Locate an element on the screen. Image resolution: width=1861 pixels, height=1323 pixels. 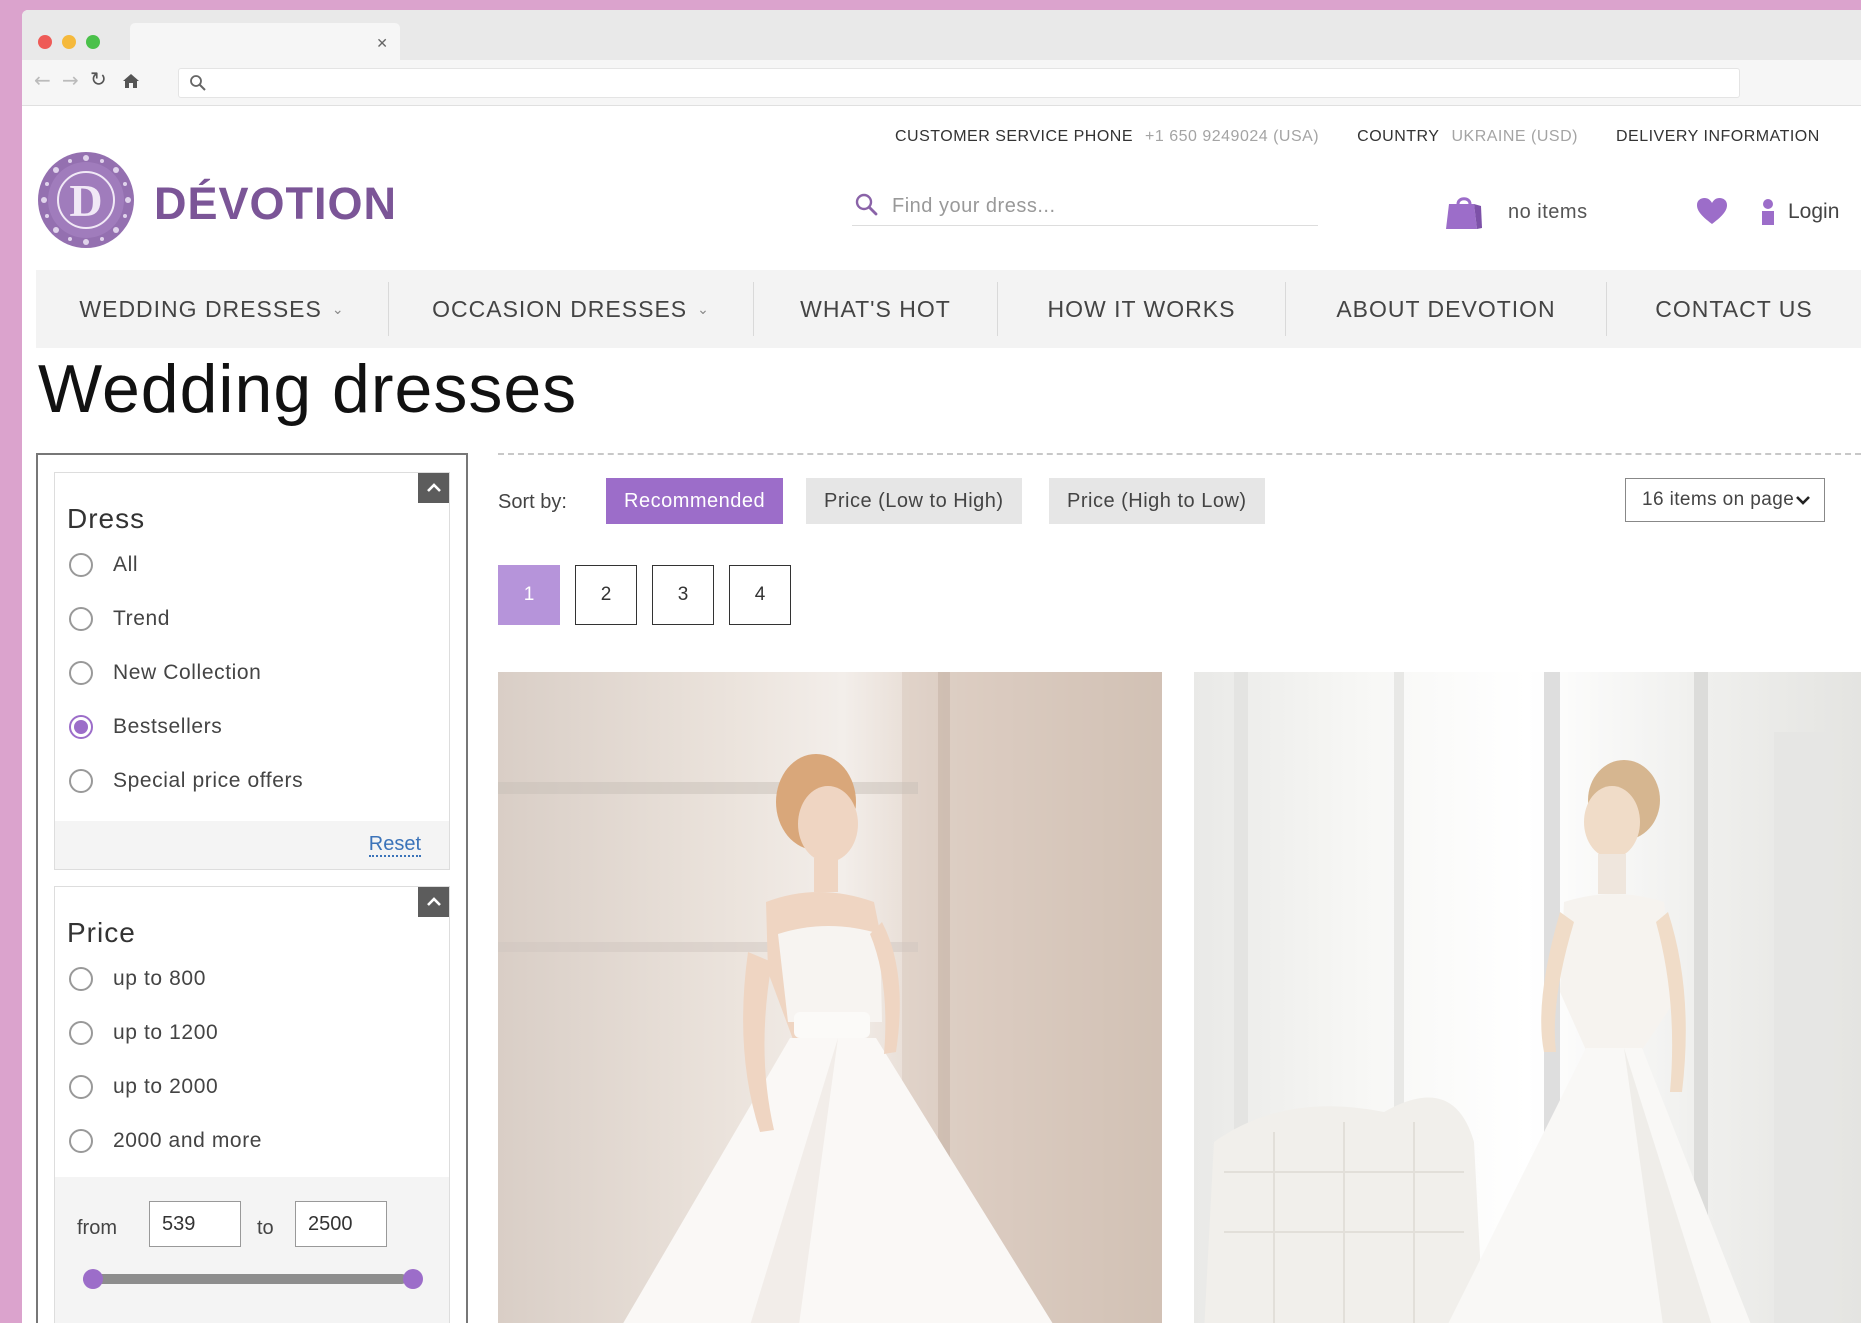
shopping-bag-icon is located at coordinates (1464, 213).